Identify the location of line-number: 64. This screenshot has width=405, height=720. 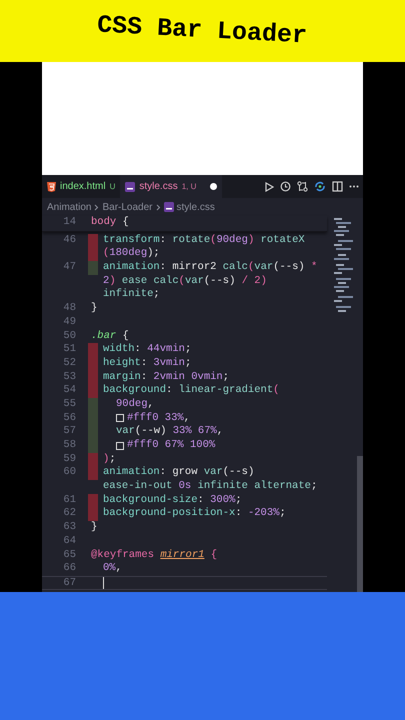
(69, 540).